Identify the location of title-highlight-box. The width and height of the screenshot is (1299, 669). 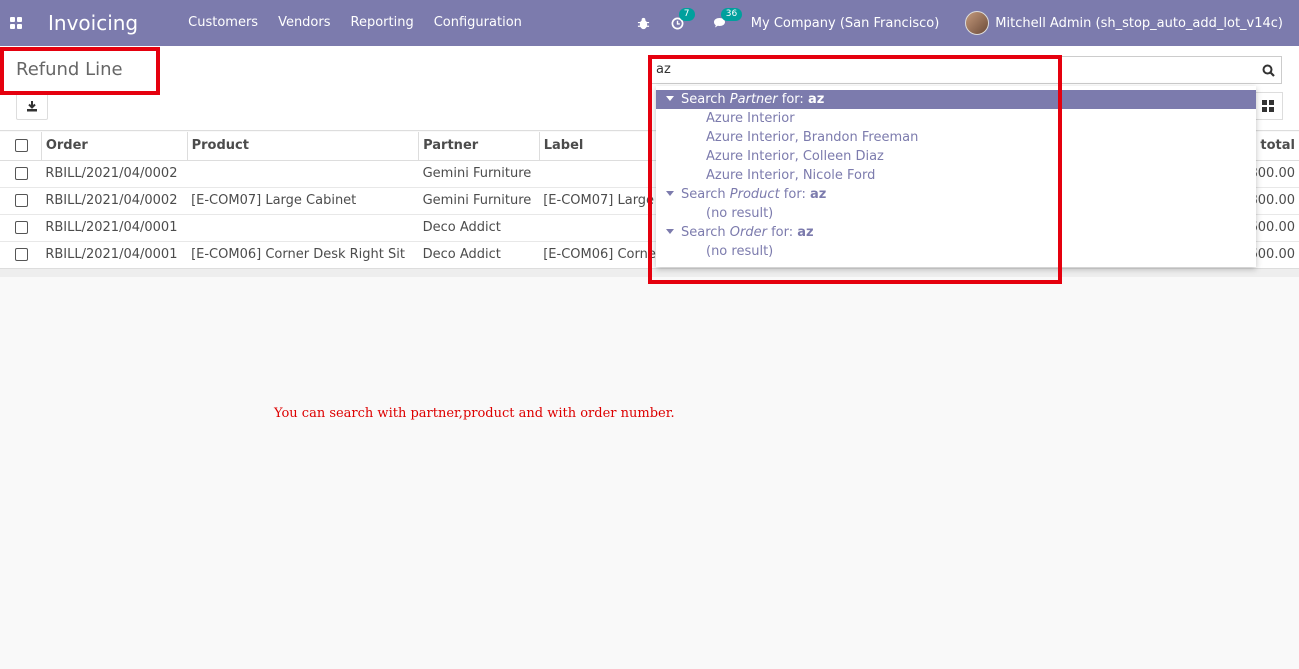
(80, 71).